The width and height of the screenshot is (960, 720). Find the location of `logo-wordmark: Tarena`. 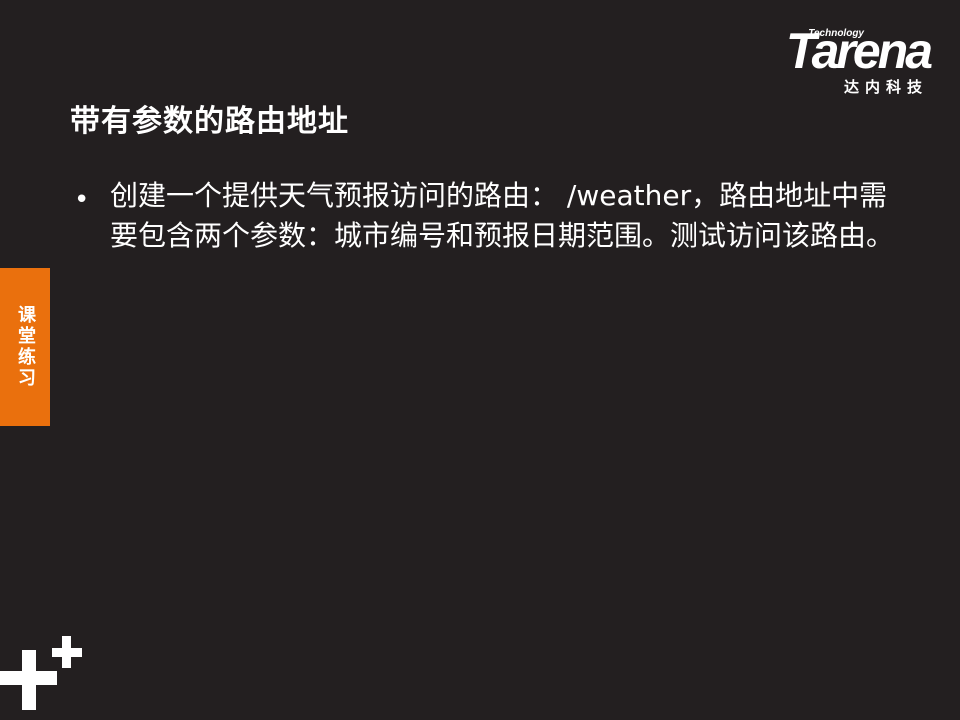

logo-wordmark: Tarena is located at coordinates (859, 51).